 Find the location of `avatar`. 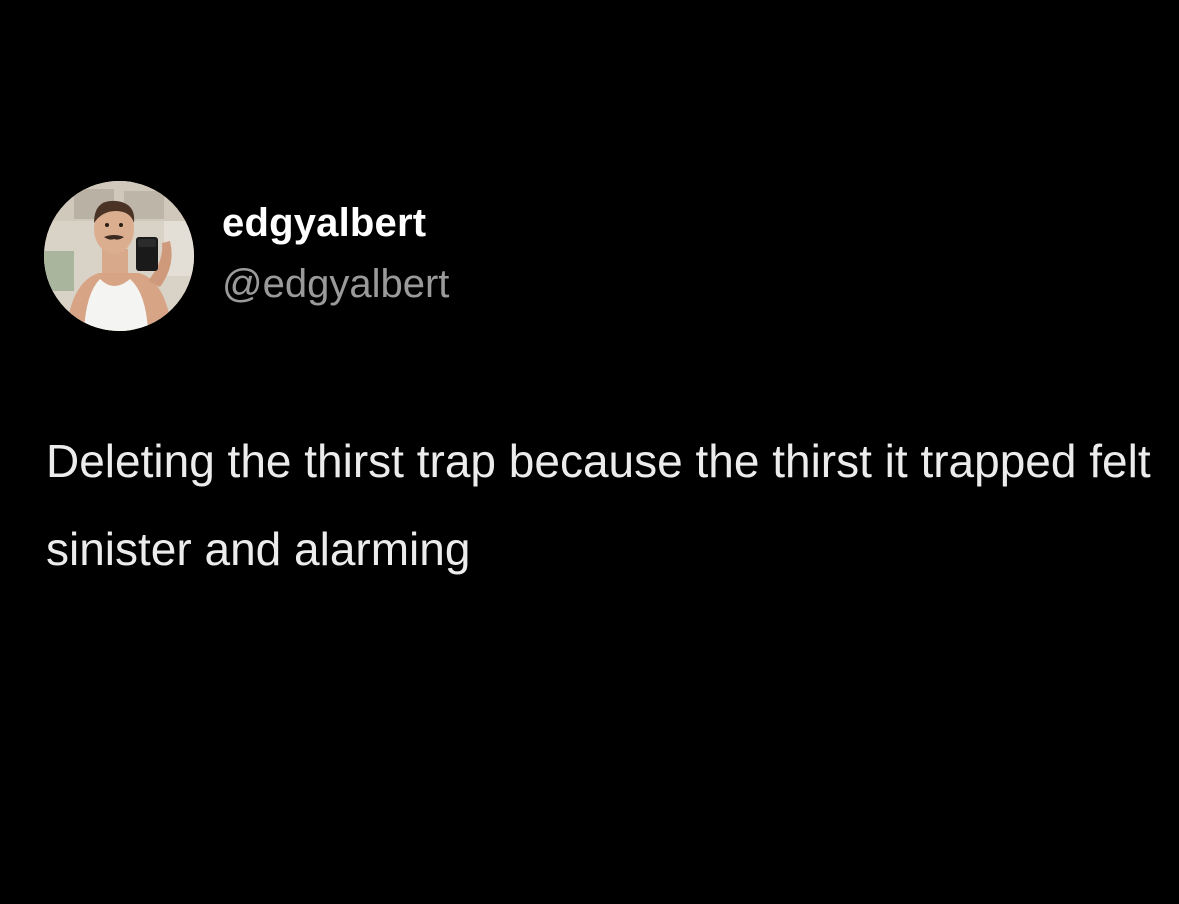

avatar is located at coordinates (119, 256).